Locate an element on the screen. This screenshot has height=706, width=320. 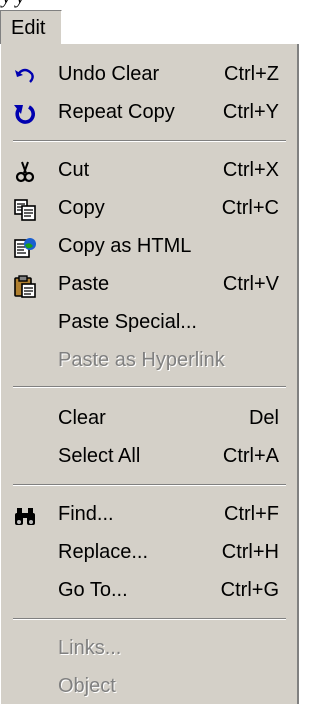
window-caption-fragment: y y is located at coordinates (157, 5).